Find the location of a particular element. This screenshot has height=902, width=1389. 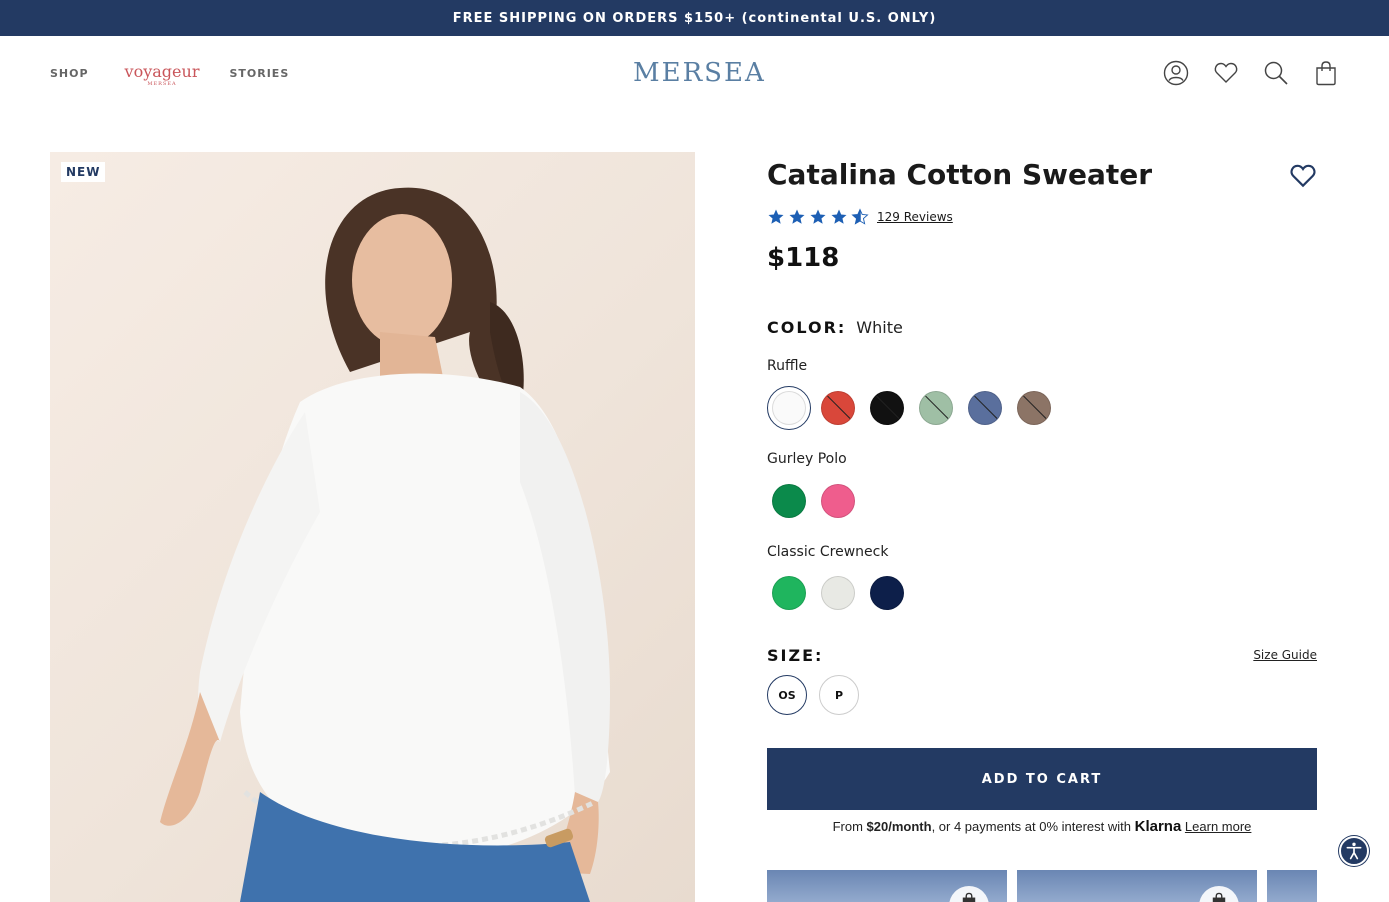

klarna-logo: Klarna is located at coordinates (1158, 826).